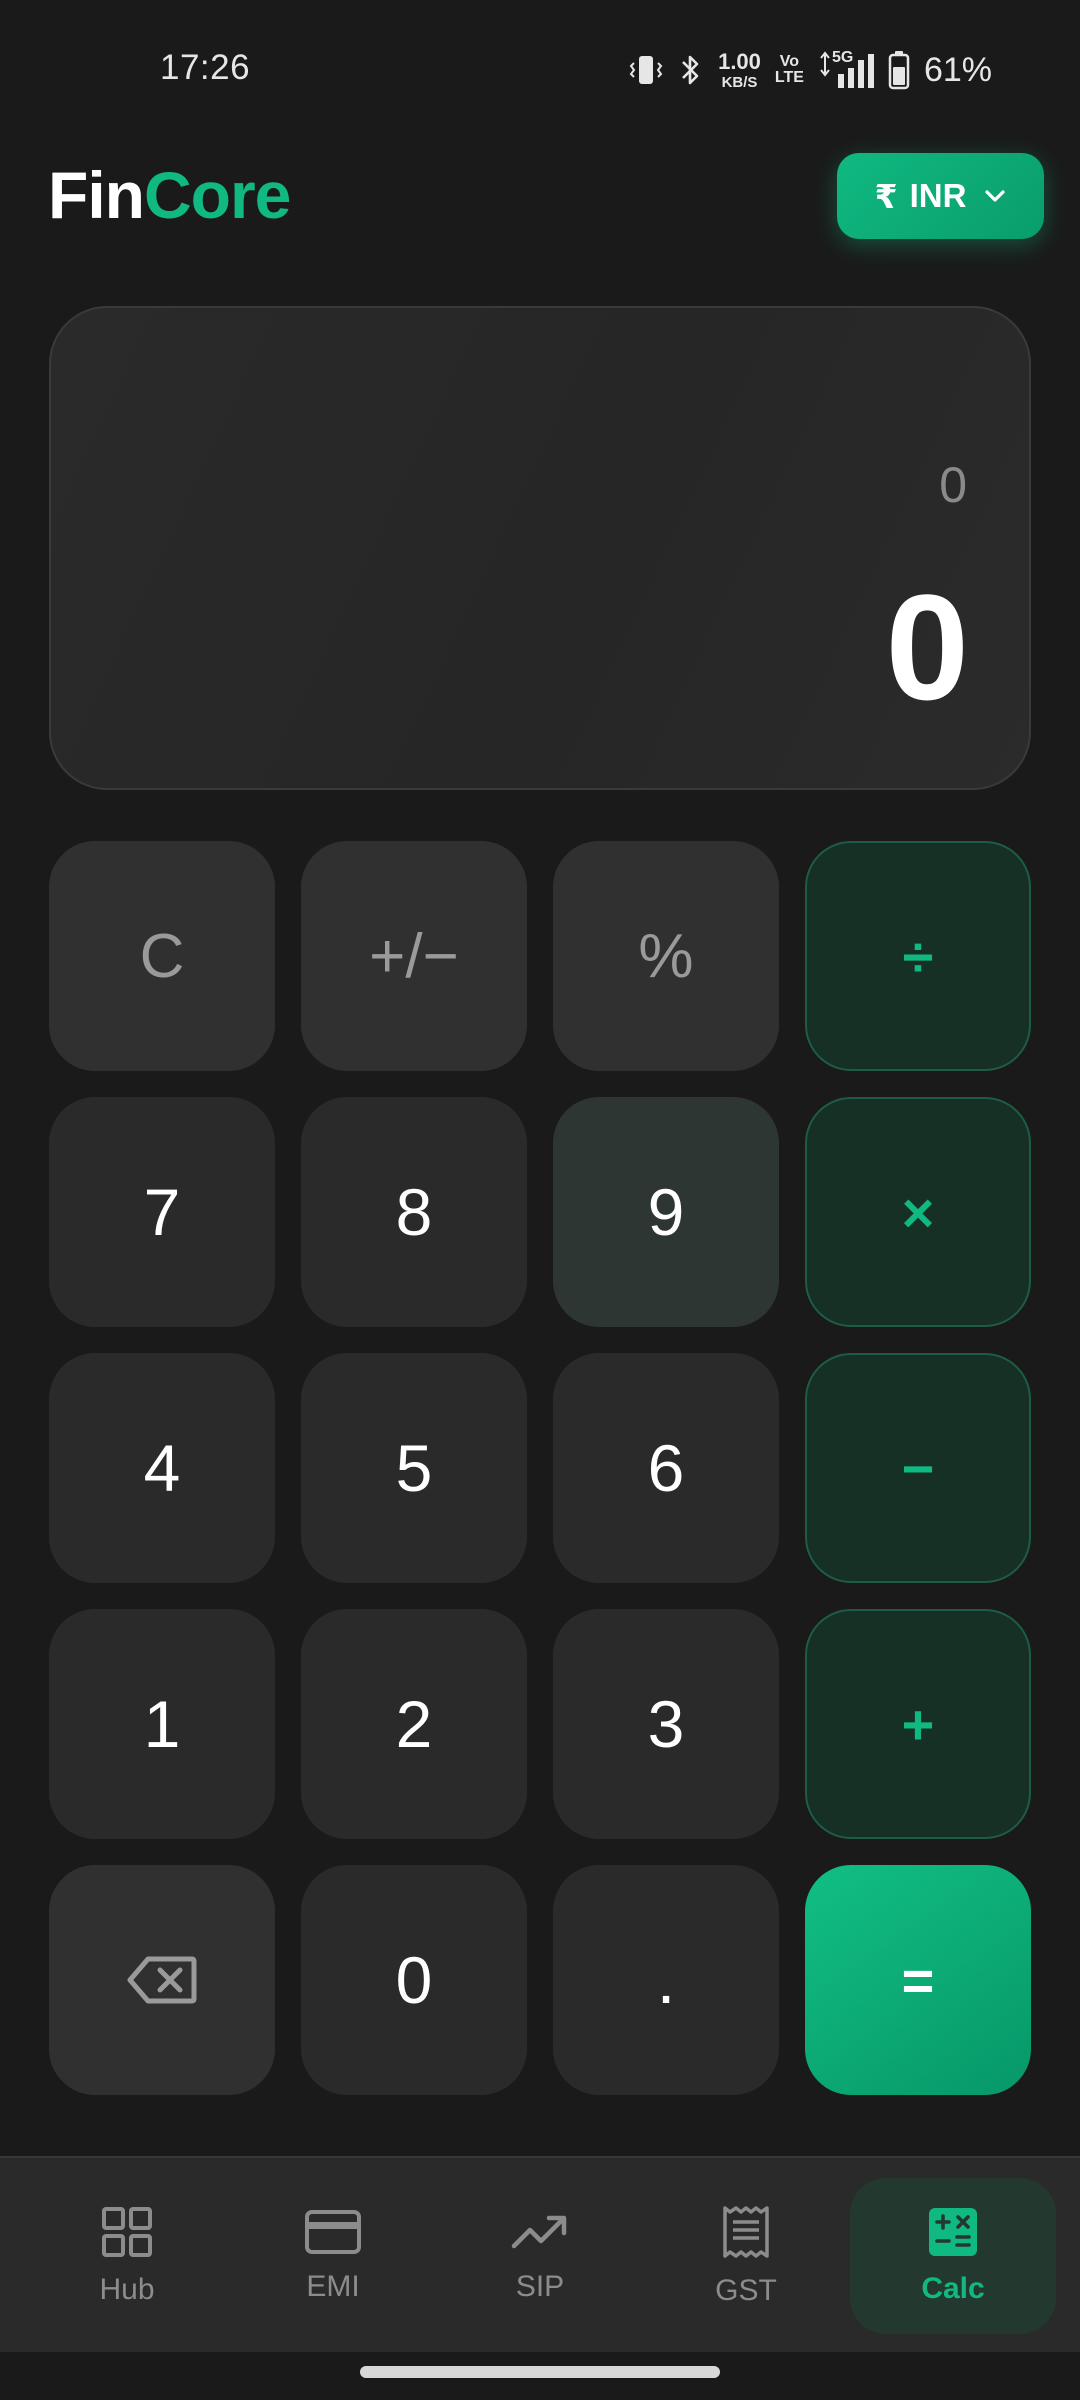 The width and height of the screenshot is (1080, 2400). What do you see at coordinates (162, 1468) in the screenshot?
I see `digit-4-button: 4` at bounding box center [162, 1468].